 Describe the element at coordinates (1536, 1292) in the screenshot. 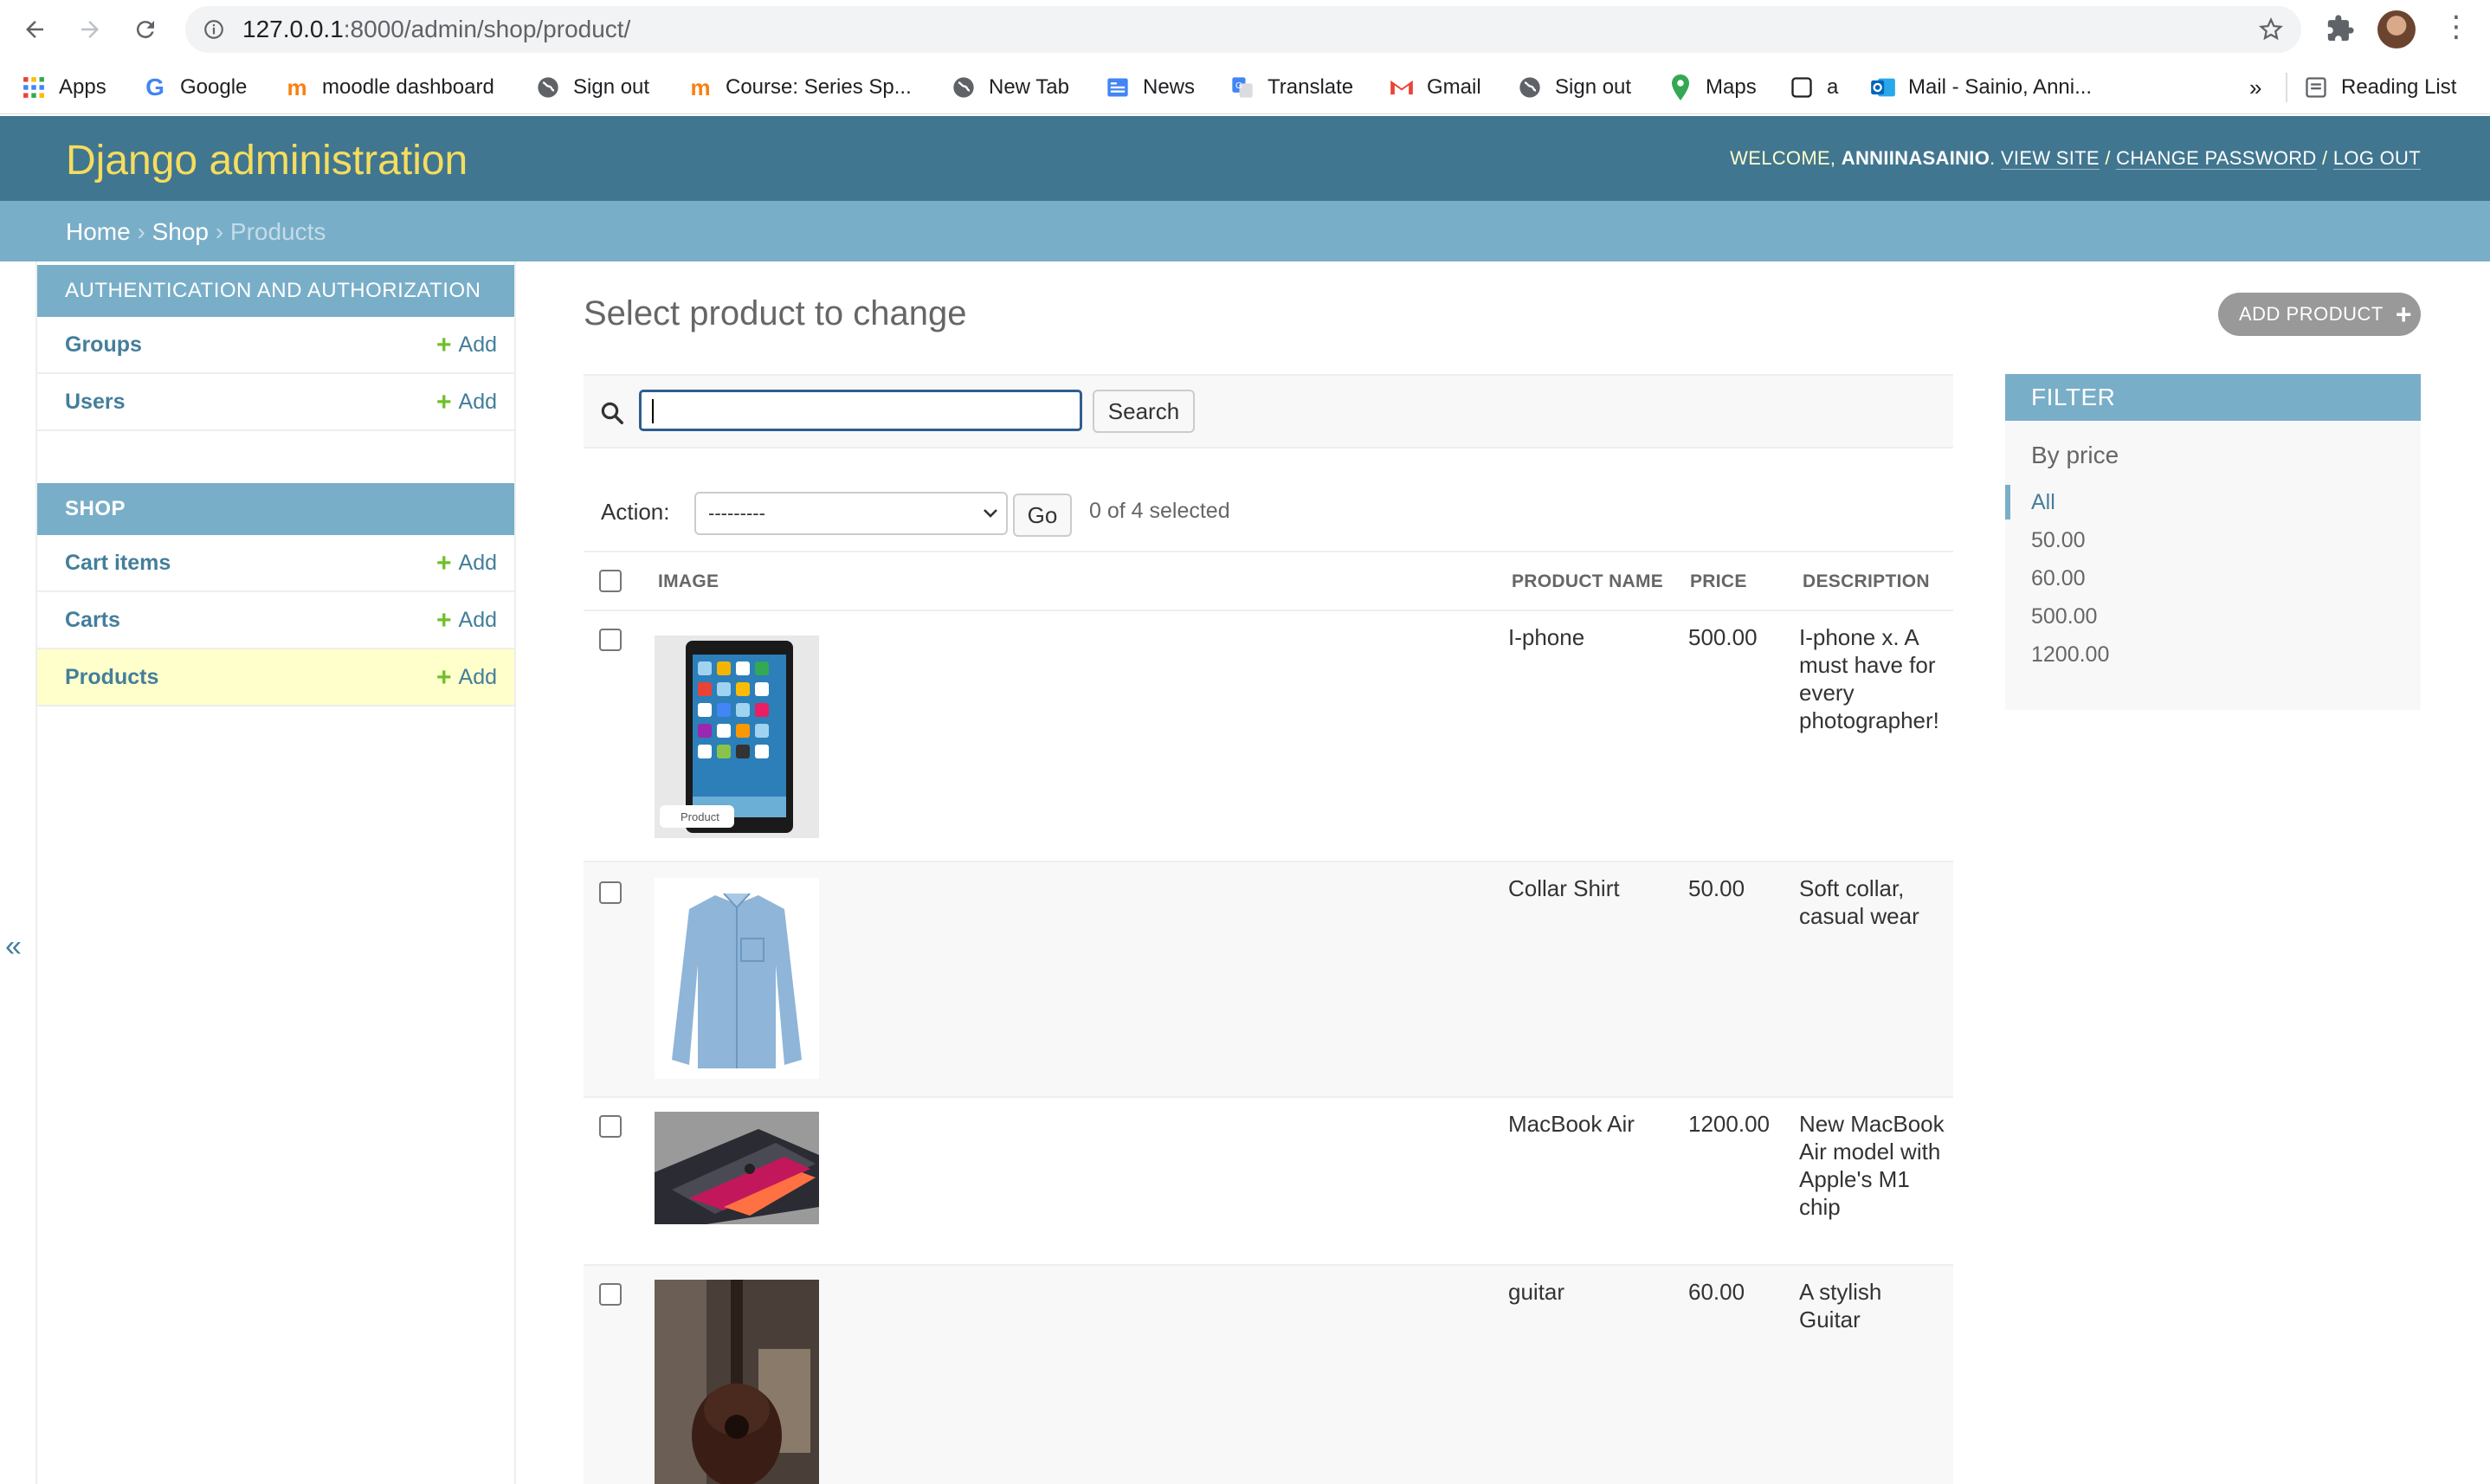

I see `product-name-cell: guitar` at that location.